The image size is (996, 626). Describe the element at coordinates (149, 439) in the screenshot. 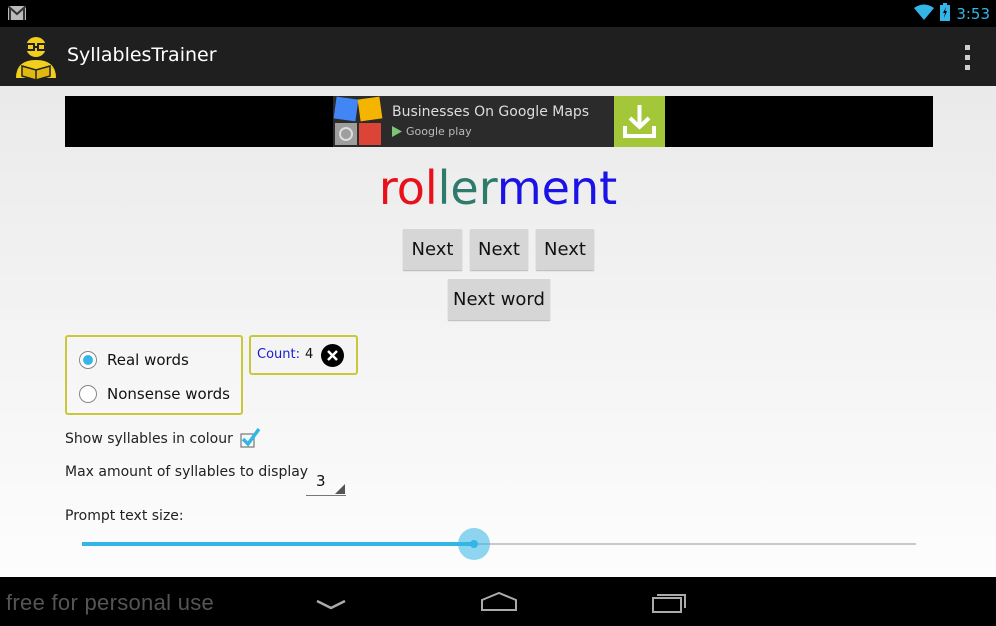

I see `show-colour-label: Show syllables in colour` at that location.